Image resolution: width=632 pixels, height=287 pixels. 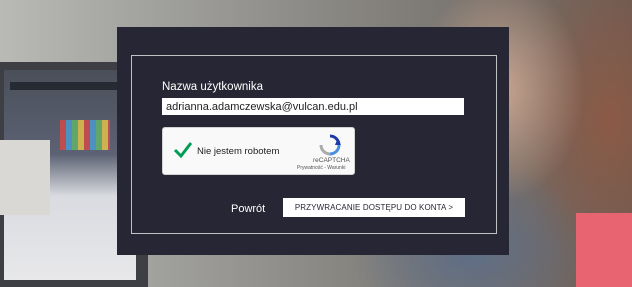 What do you see at coordinates (238, 151) in the screenshot?
I see `captcha-label: Nie jestem robotem` at bounding box center [238, 151].